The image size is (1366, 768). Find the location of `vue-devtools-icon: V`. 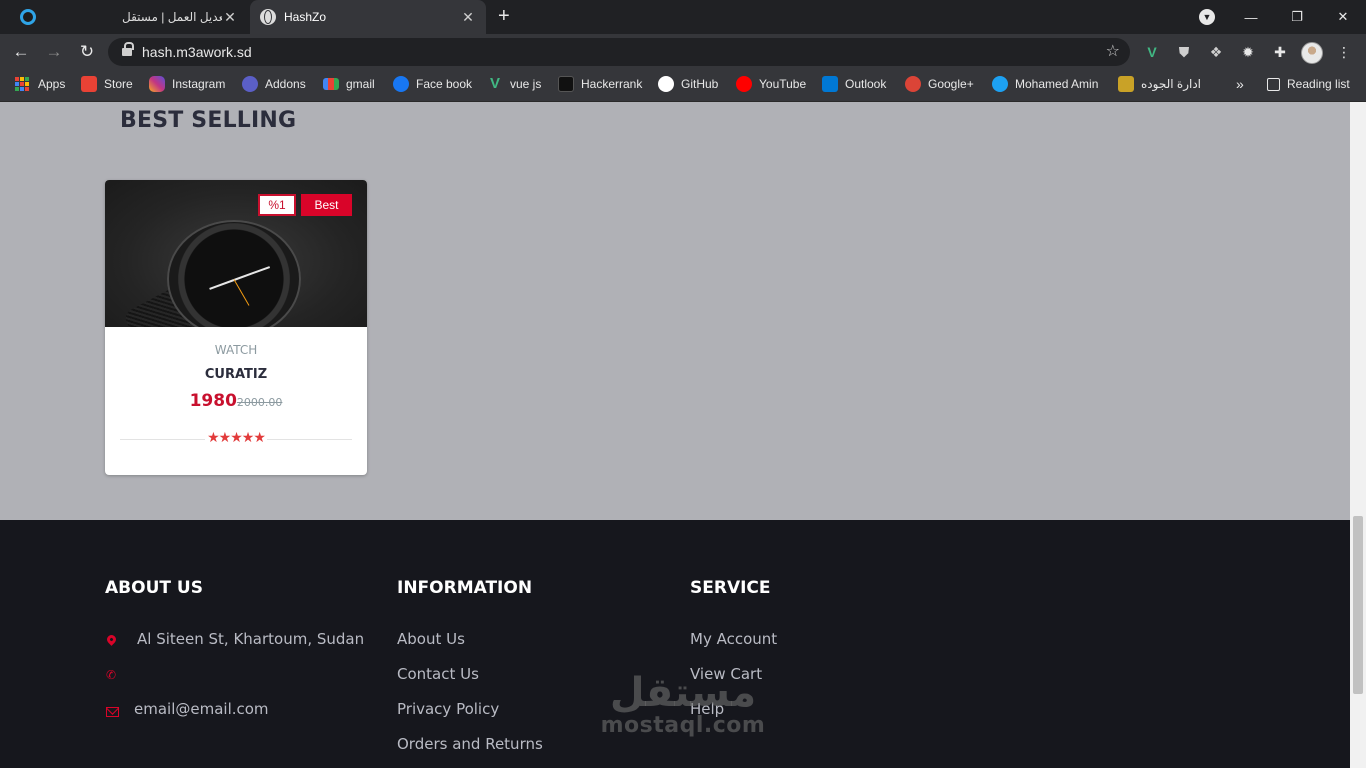

vue-devtools-icon: V is located at coordinates (1152, 52).